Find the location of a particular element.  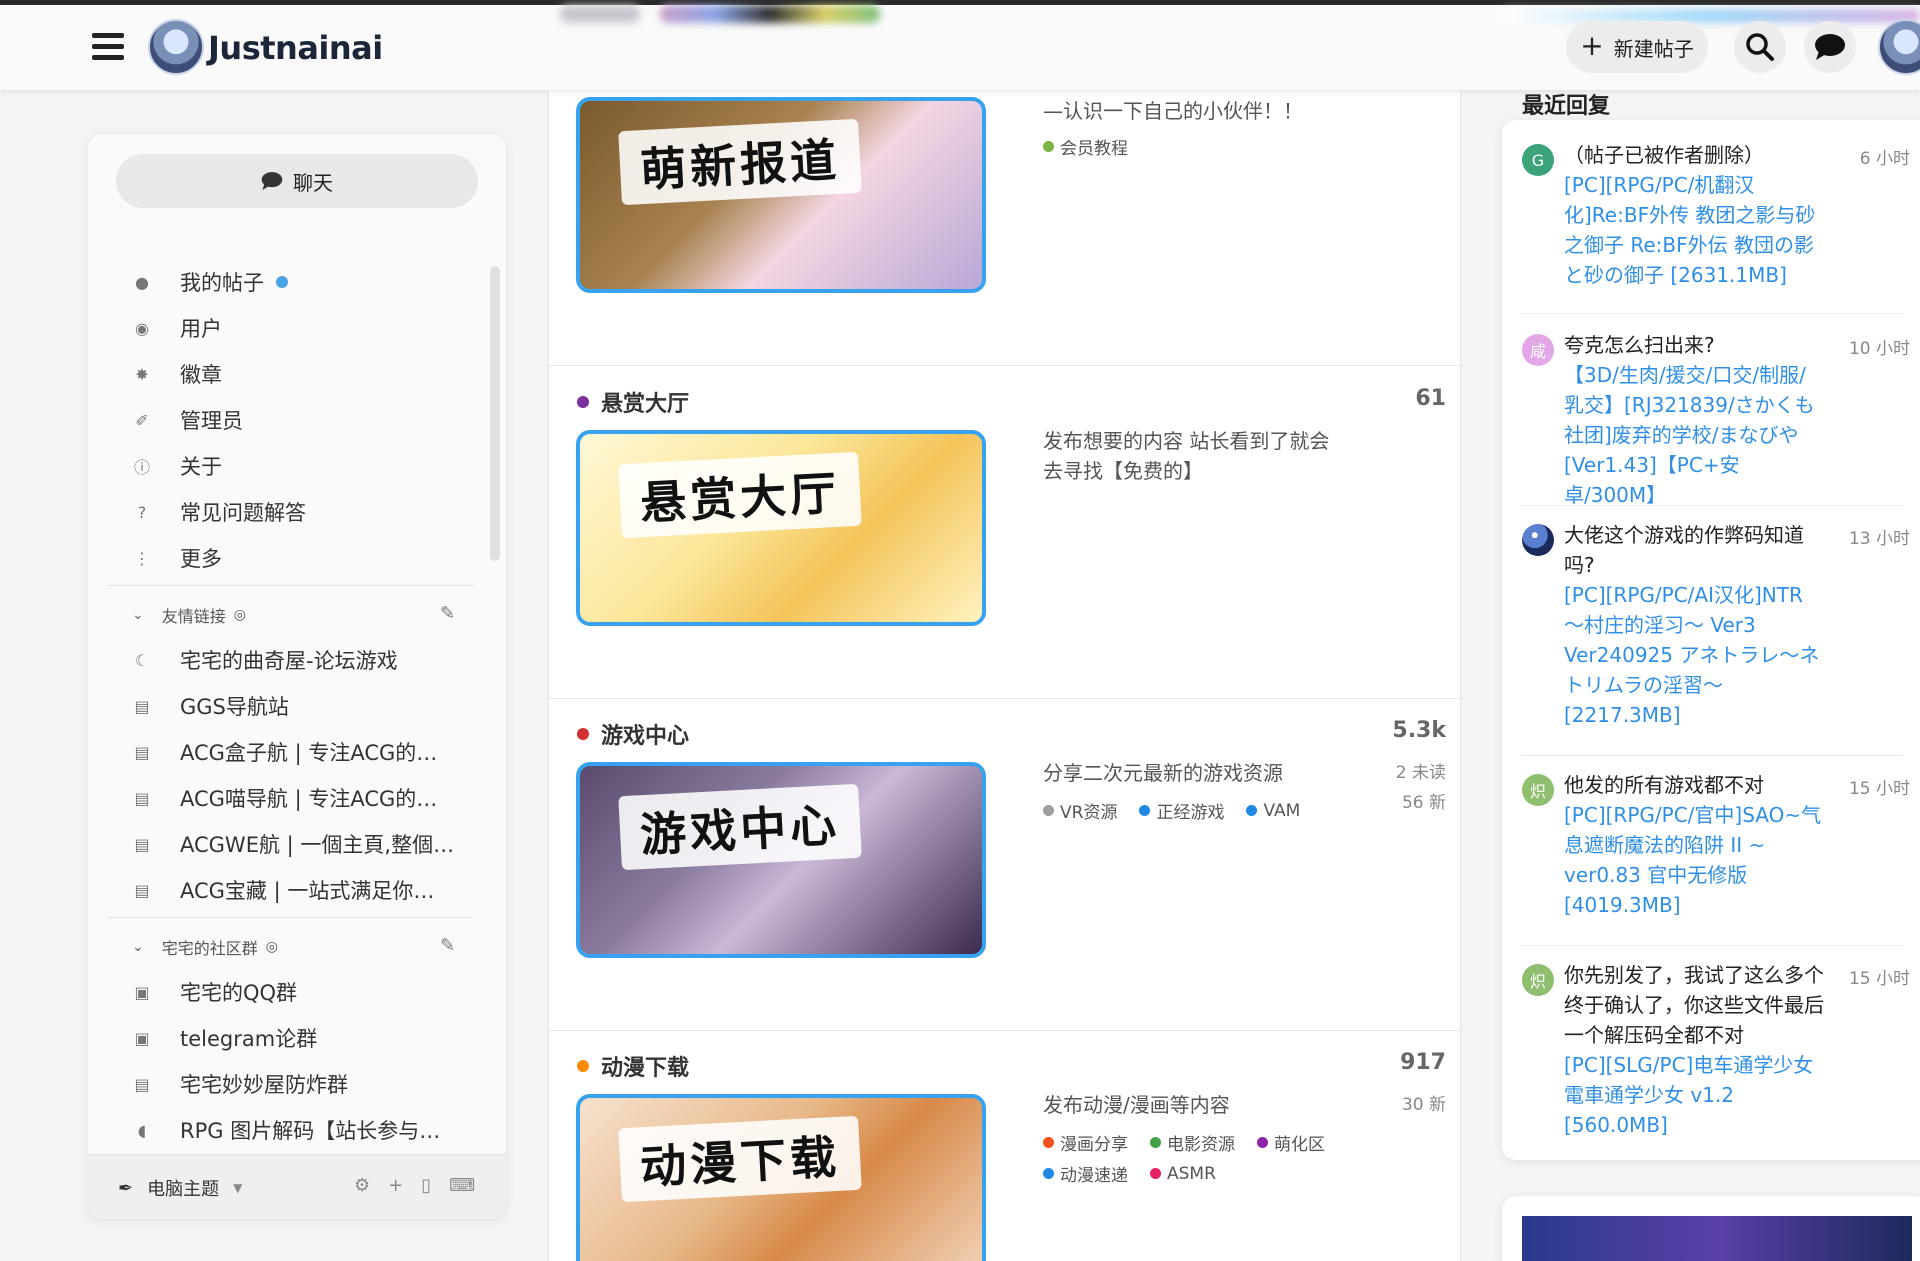

chat-button is located at coordinates (1830, 47).